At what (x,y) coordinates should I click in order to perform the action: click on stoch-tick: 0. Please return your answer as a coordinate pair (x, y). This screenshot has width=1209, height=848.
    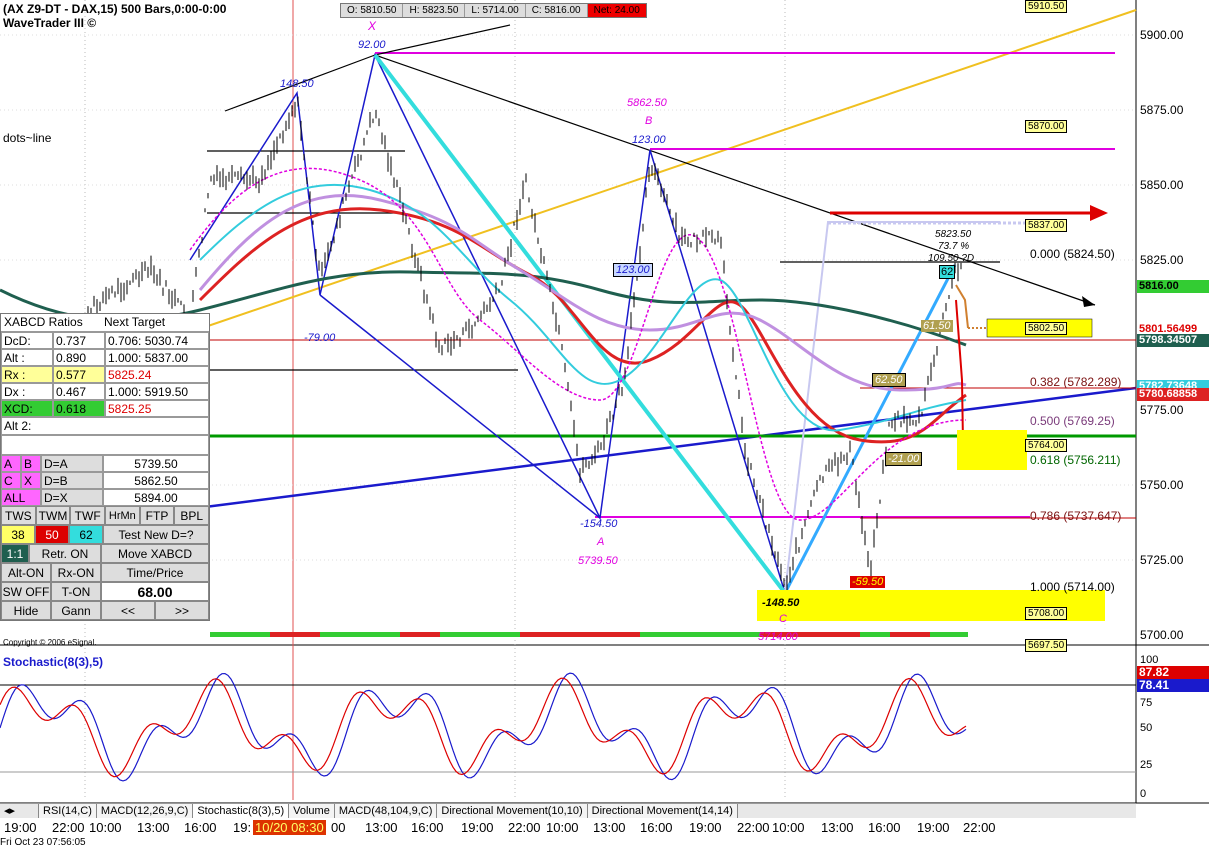
    Looking at the image, I should click on (1143, 794).